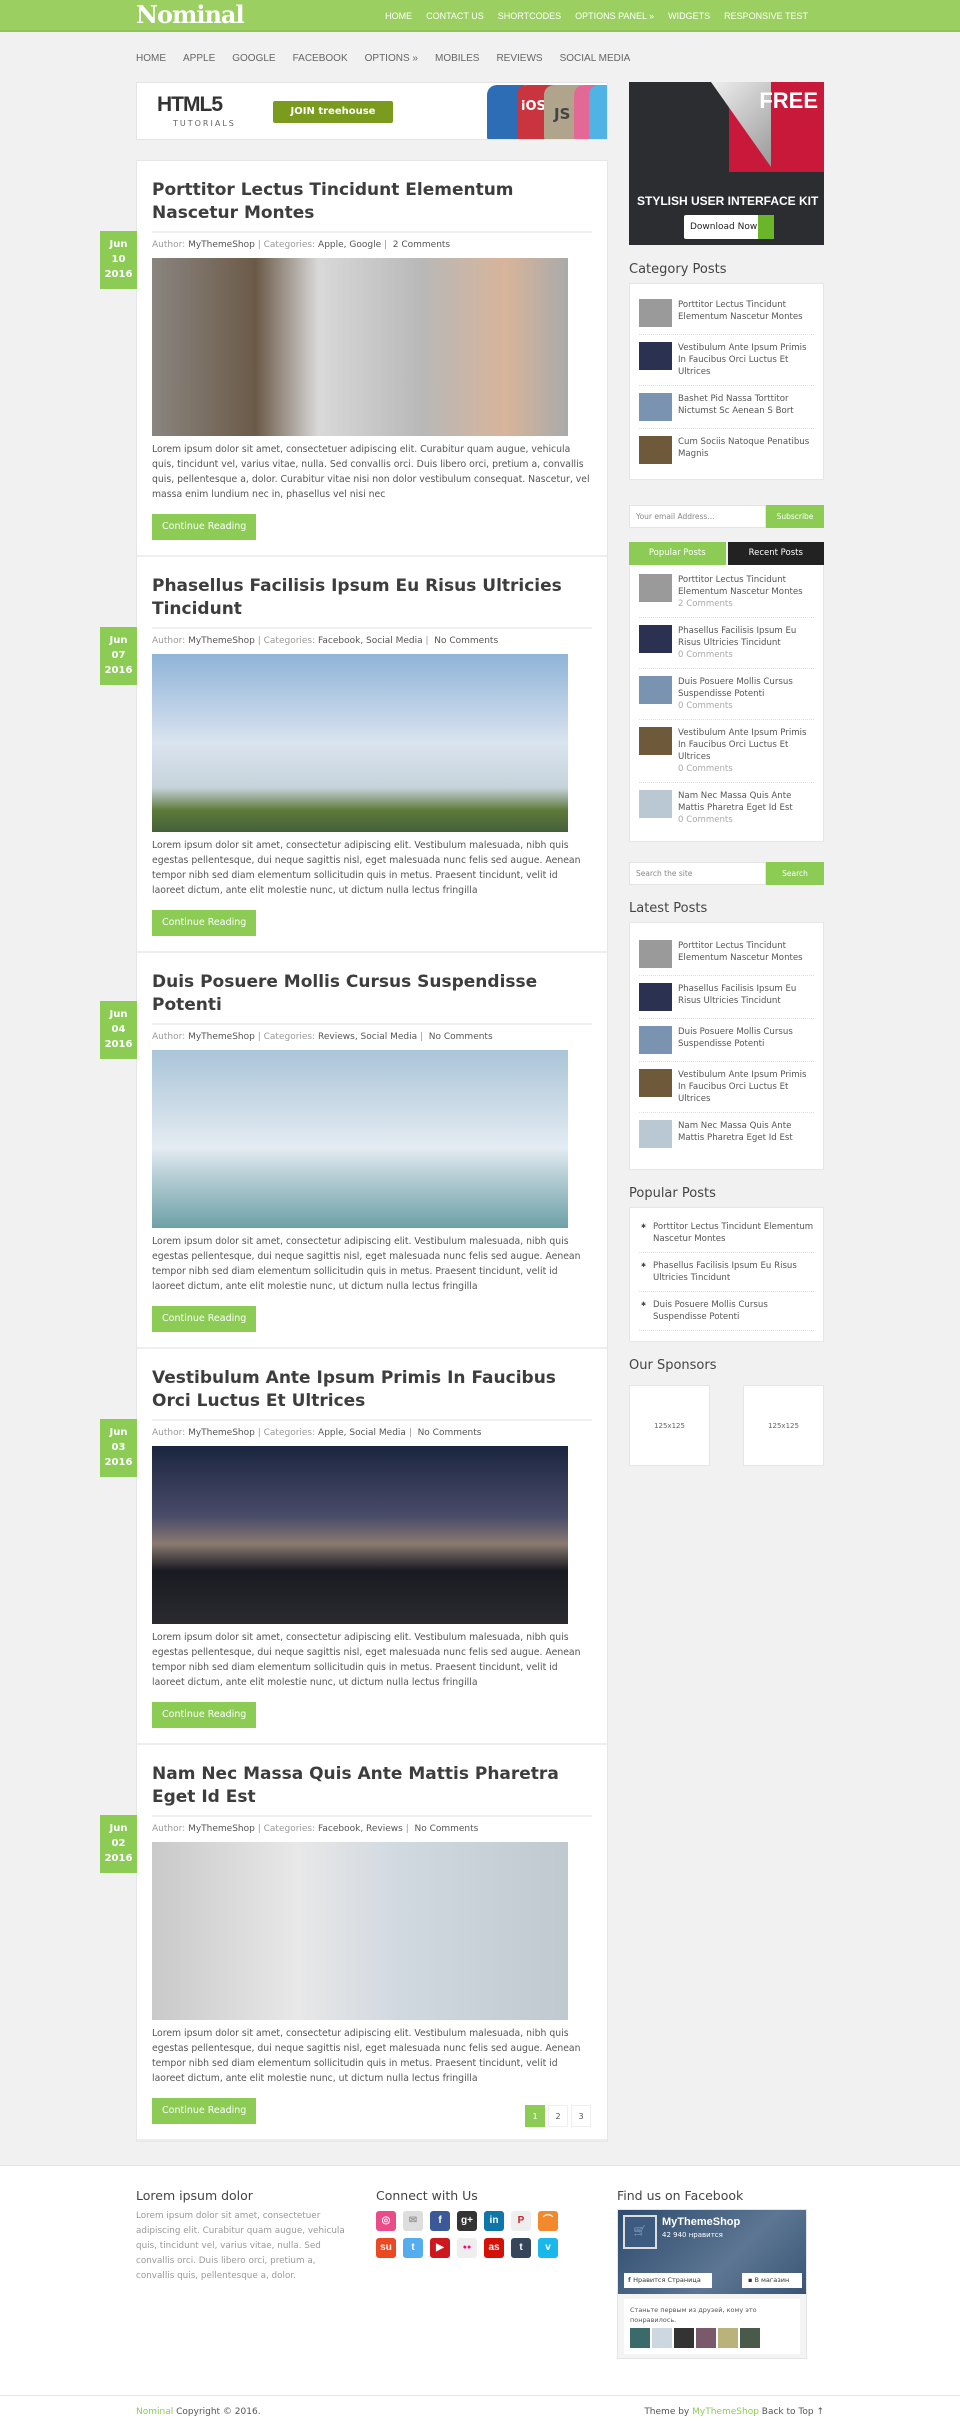 This screenshot has height=2430, width=960. What do you see at coordinates (521, 2221) in the screenshot?
I see `pinterest-icon: P` at bounding box center [521, 2221].